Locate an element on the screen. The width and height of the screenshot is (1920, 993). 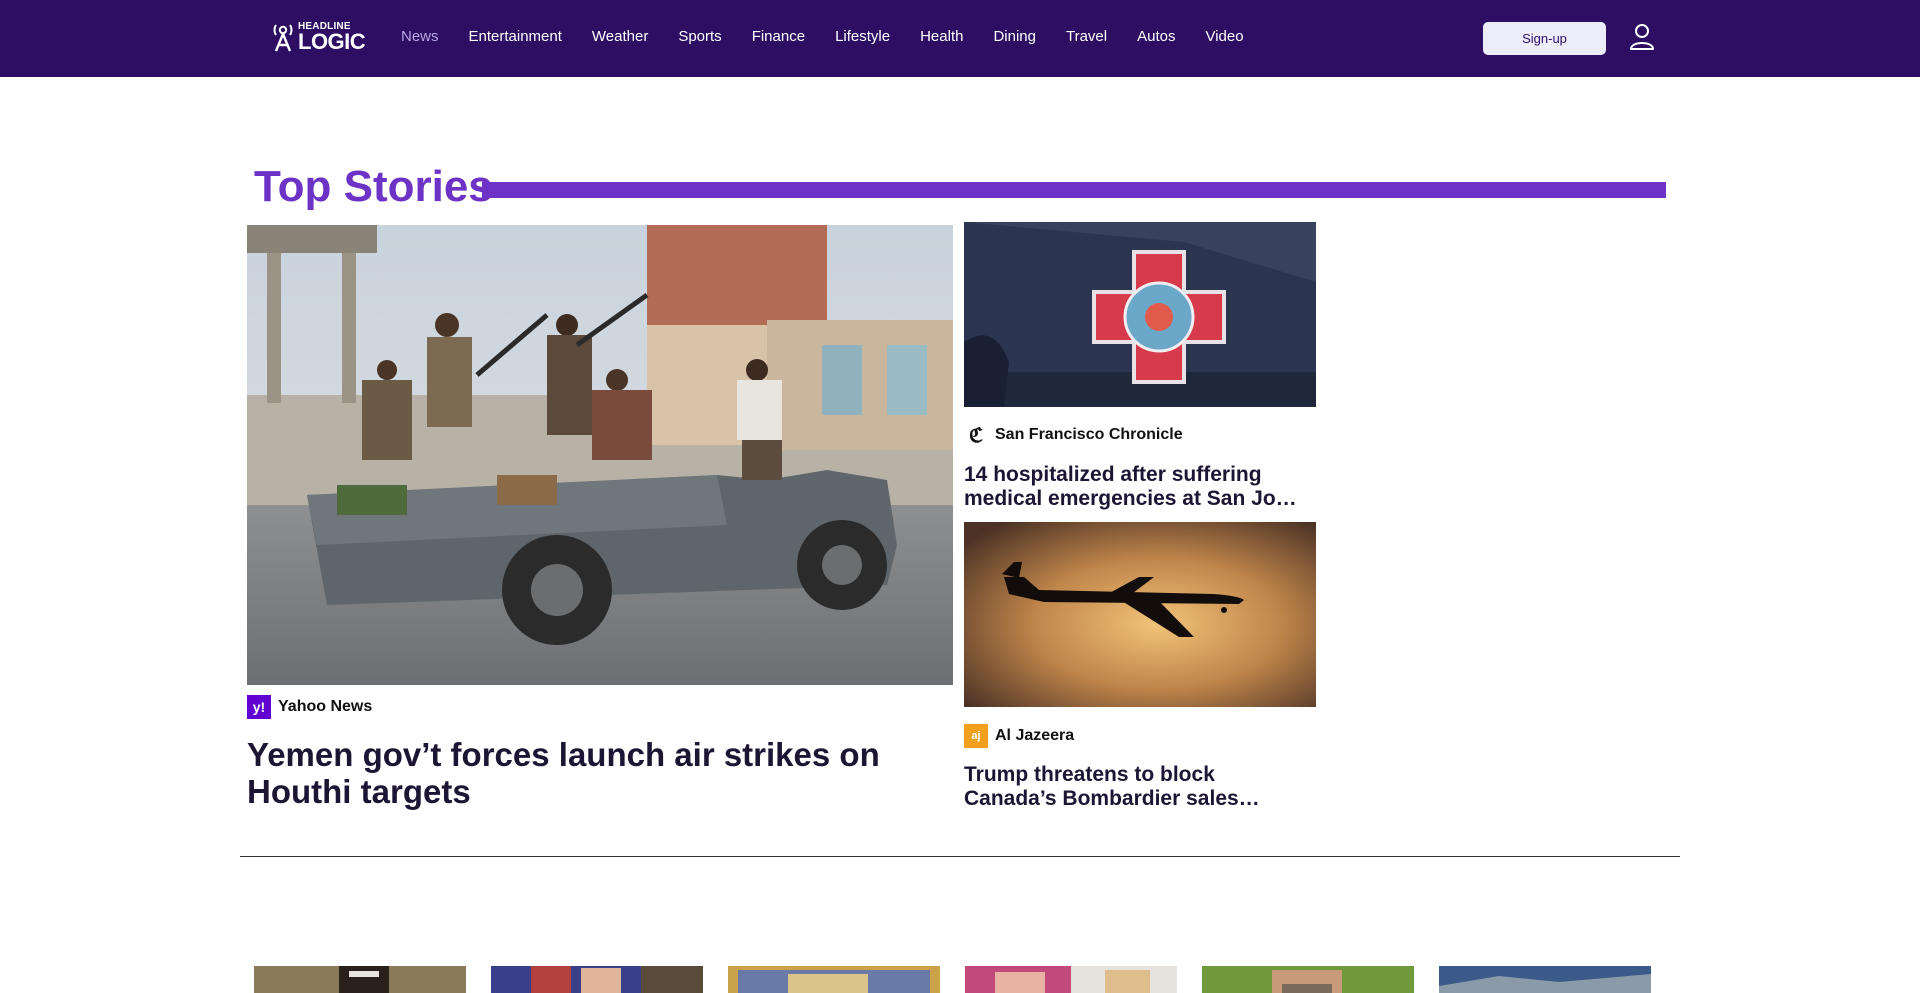
side-story-source-2: aj Al Jazeera is located at coordinates (1019, 736).